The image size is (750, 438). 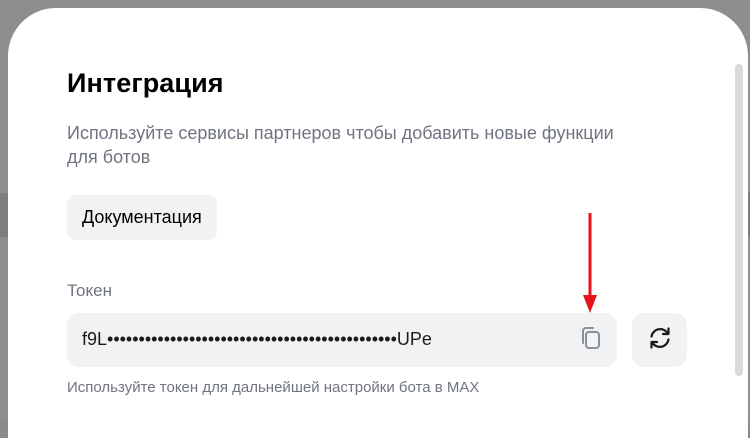 What do you see at coordinates (89, 290) in the screenshot?
I see `token-label: Токен` at bounding box center [89, 290].